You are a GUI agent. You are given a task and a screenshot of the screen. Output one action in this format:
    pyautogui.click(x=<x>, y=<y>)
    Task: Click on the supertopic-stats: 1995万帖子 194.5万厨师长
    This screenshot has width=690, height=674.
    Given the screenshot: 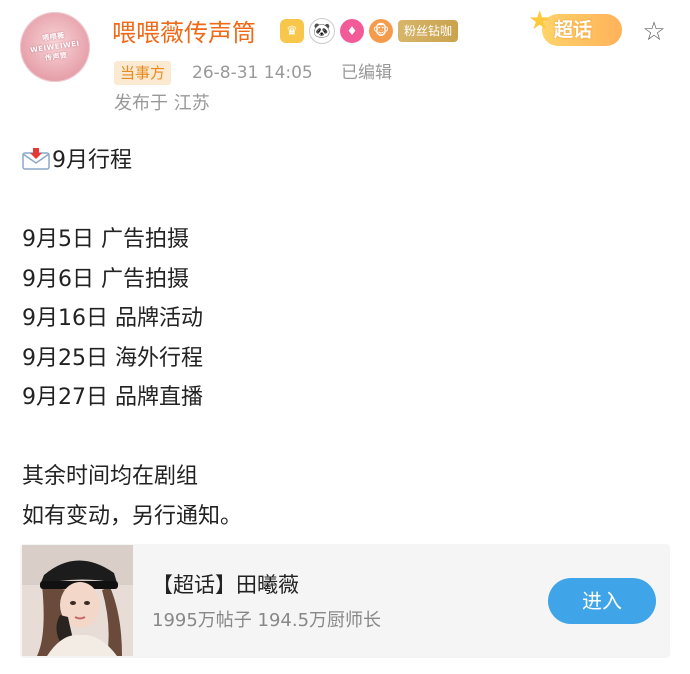 What is the action you would take?
    pyautogui.click(x=267, y=620)
    